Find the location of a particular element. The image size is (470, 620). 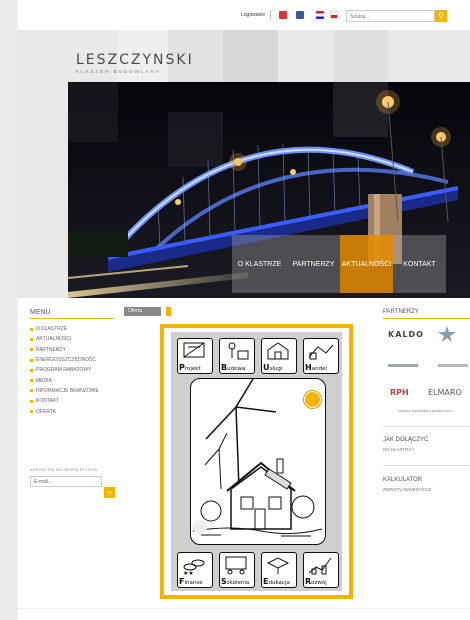

brand-name: LESZCZYNSKI is located at coordinates (135, 60).